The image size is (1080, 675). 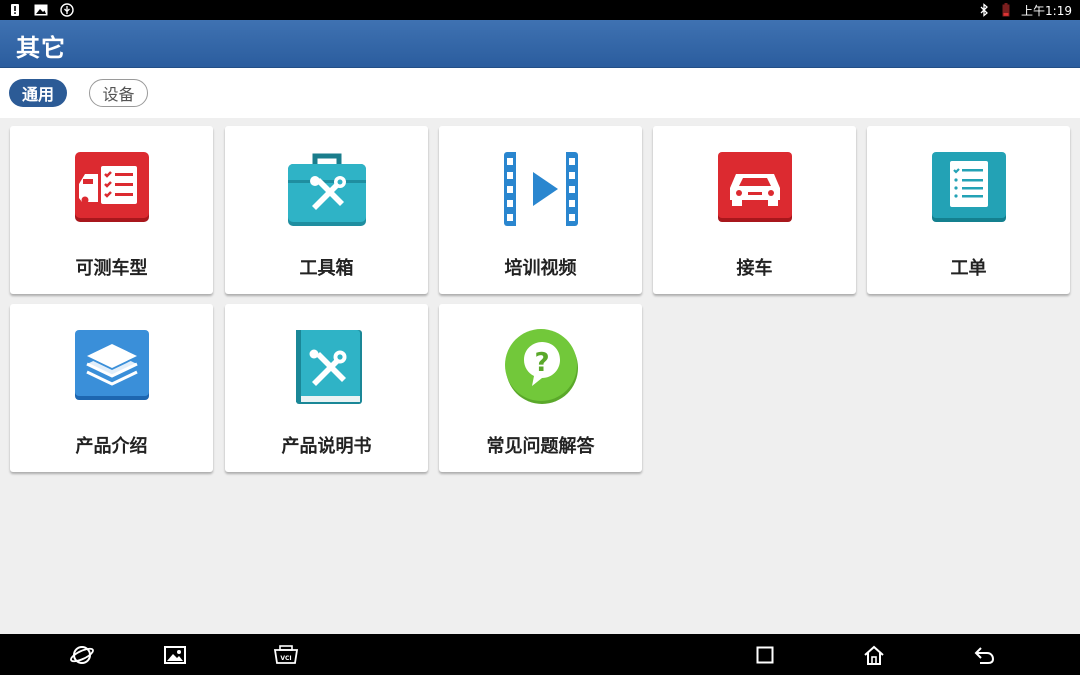 What do you see at coordinates (540, 10) in the screenshot?
I see `status-bar: 上午1:19` at bounding box center [540, 10].